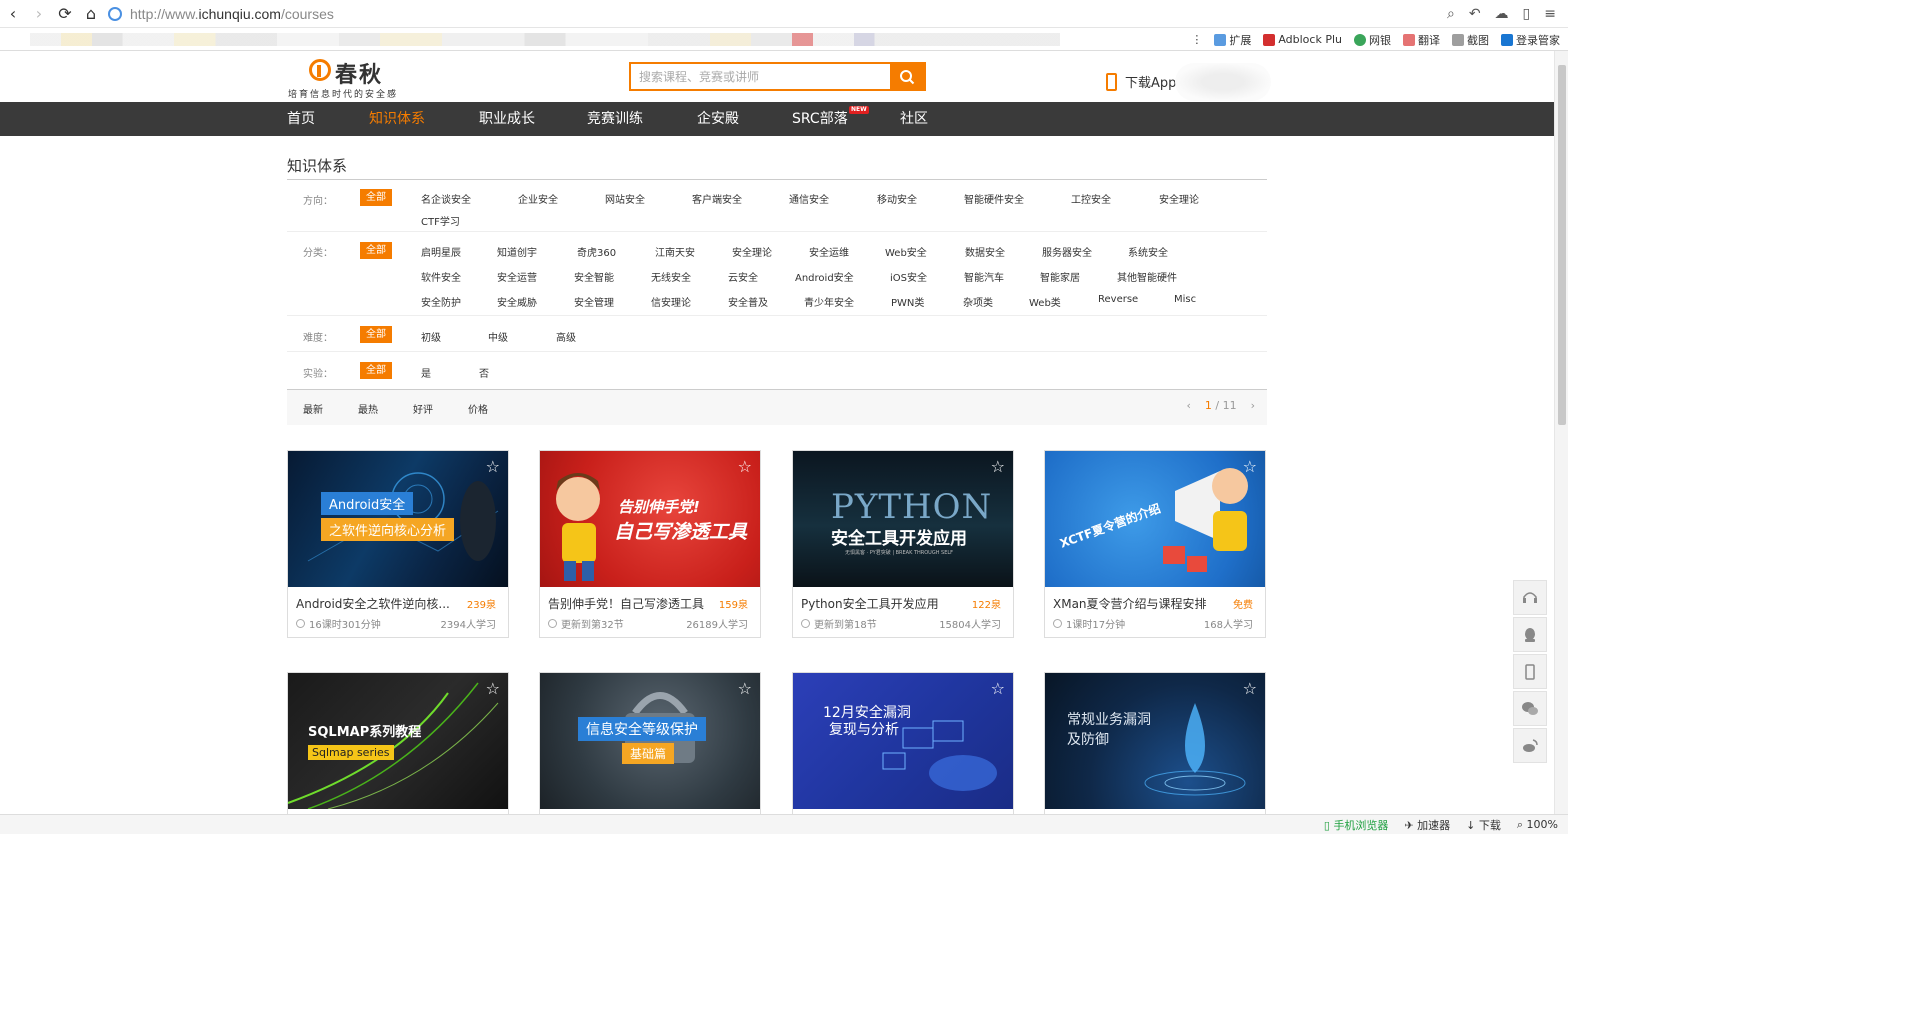 The height and width of the screenshot is (1021, 1919). Describe the element at coordinates (423, 408) in the screenshot. I see `sort-rating: 好评` at that location.